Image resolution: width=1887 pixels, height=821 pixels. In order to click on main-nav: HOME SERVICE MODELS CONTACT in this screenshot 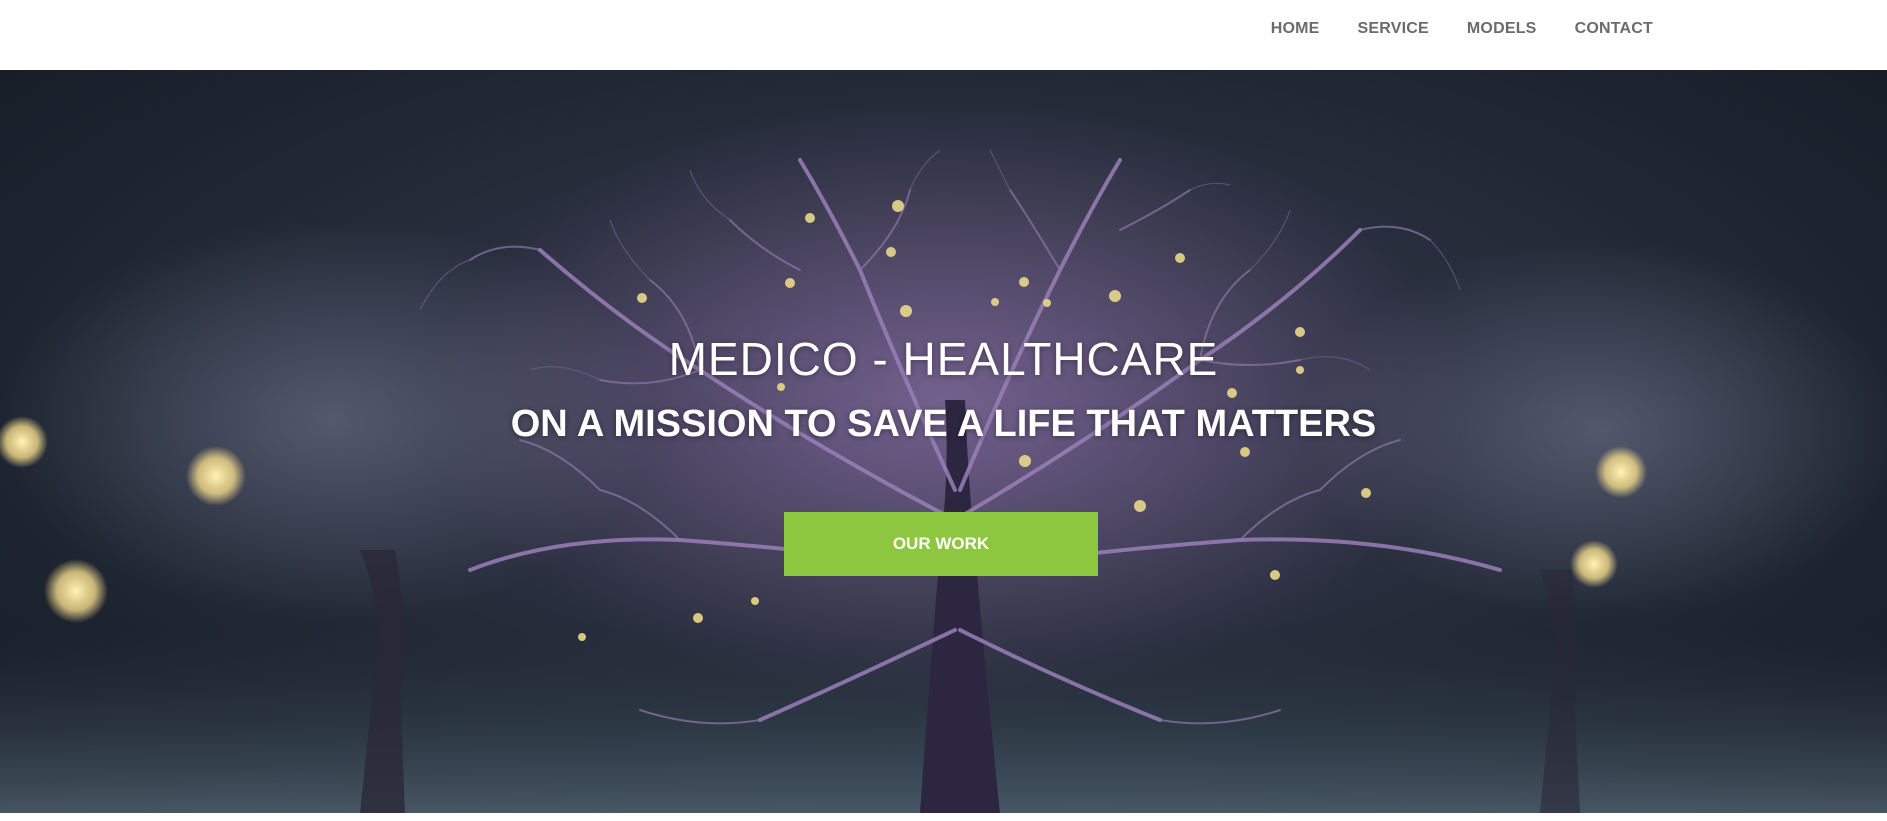, I will do `click(1462, 29)`.